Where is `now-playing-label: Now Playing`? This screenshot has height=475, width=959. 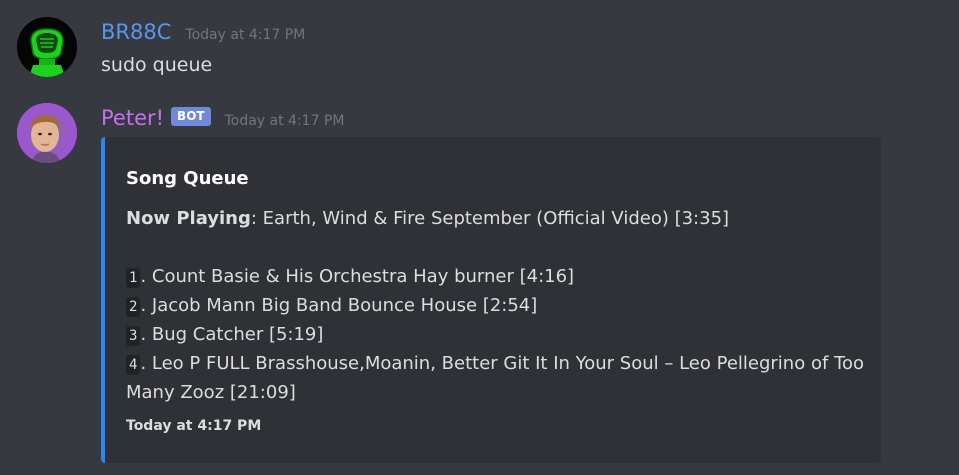
now-playing-label: Now Playing is located at coordinates (188, 218).